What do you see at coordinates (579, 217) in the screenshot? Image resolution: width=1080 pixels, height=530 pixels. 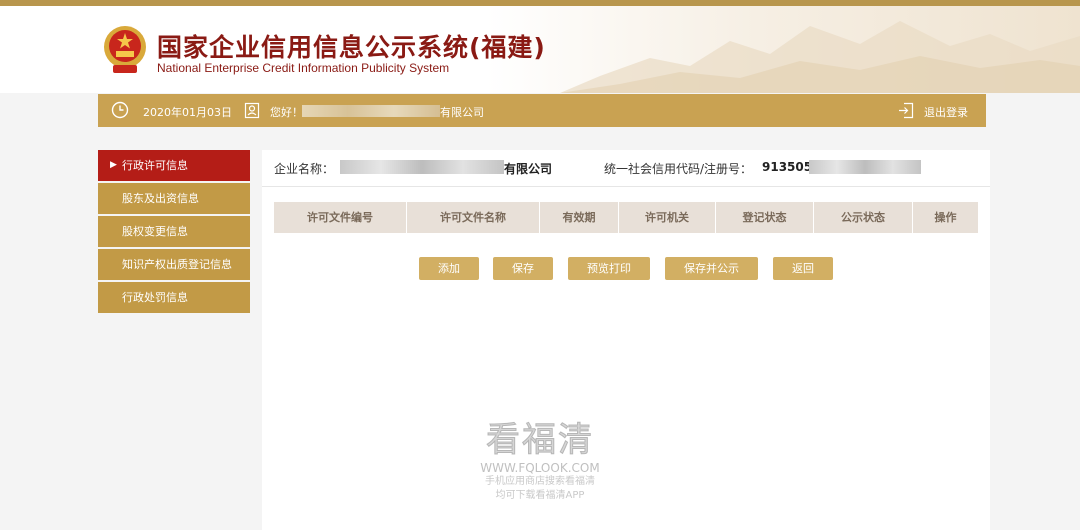 I see `column-validity: 有效期` at bounding box center [579, 217].